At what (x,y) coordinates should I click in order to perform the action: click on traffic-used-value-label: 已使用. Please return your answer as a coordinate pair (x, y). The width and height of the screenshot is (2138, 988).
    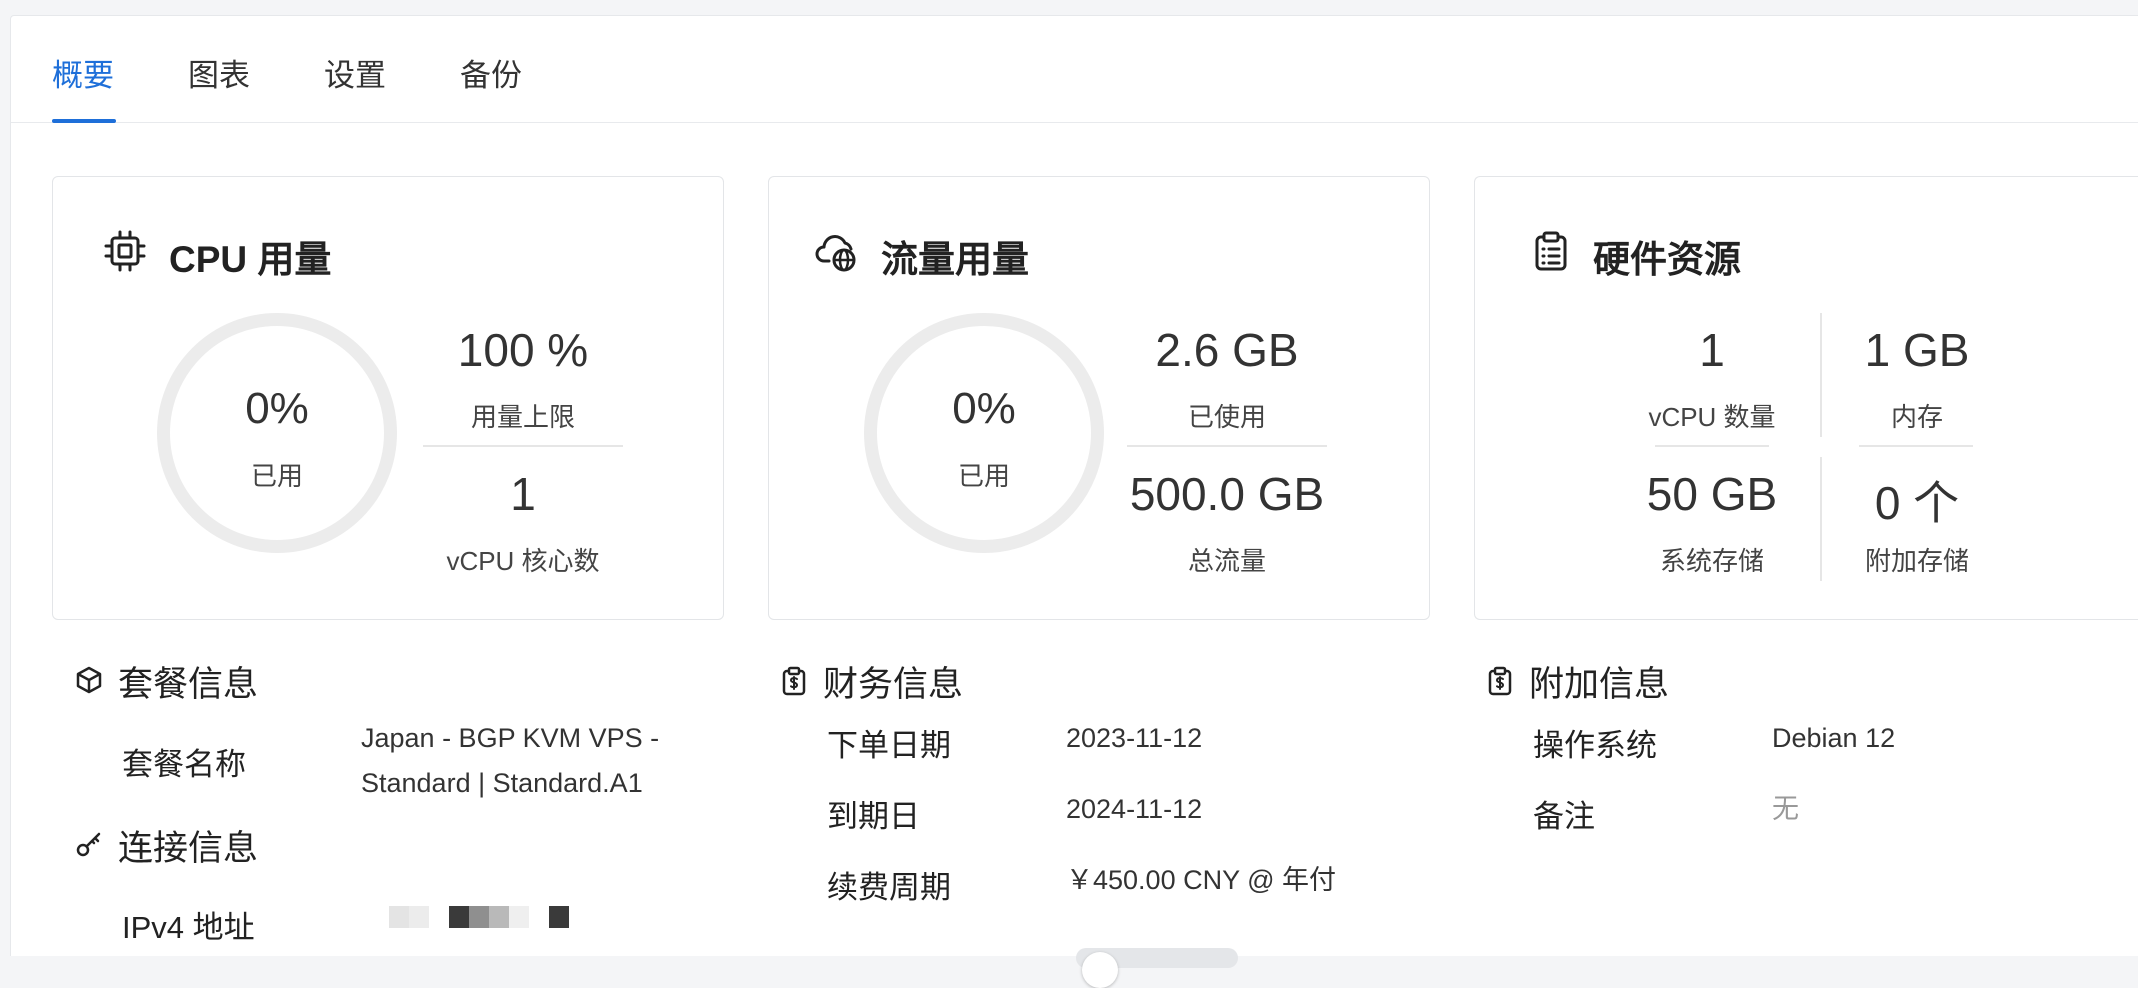
    Looking at the image, I should click on (1226, 417).